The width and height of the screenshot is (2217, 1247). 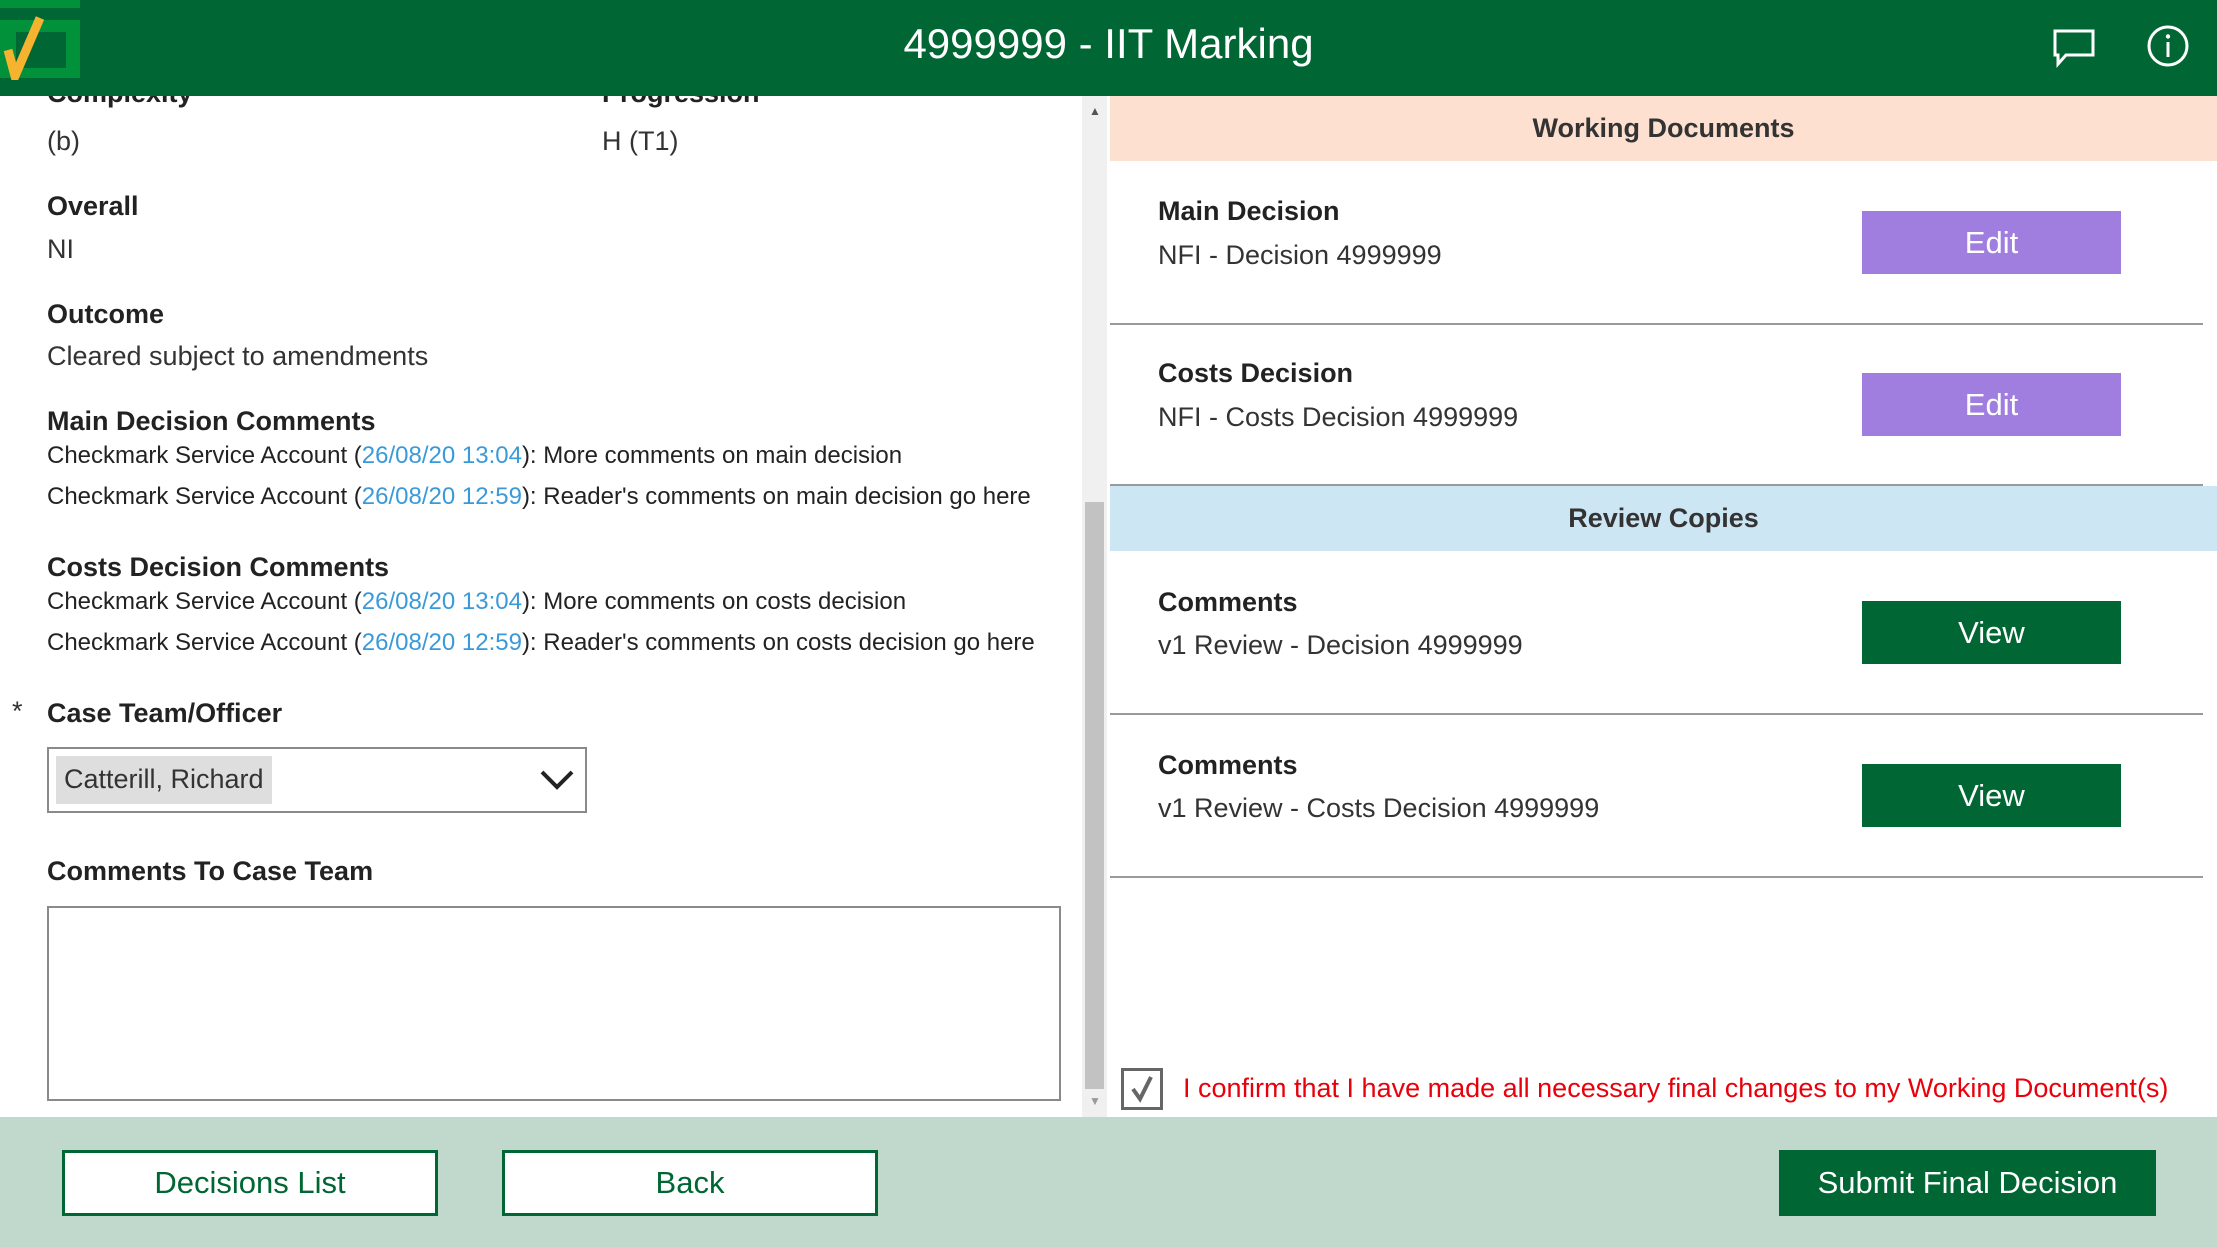 What do you see at coordinates (165, 713) in the screenshot?
I see `case-team-label: Case Team/Officer` at bounding box center [165, 713].